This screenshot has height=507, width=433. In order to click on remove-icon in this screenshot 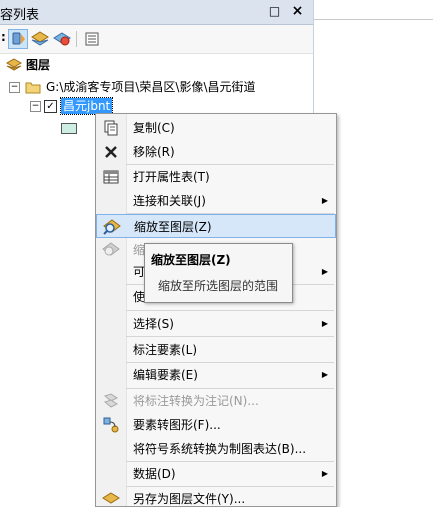, I will do `click(111, 152)`.